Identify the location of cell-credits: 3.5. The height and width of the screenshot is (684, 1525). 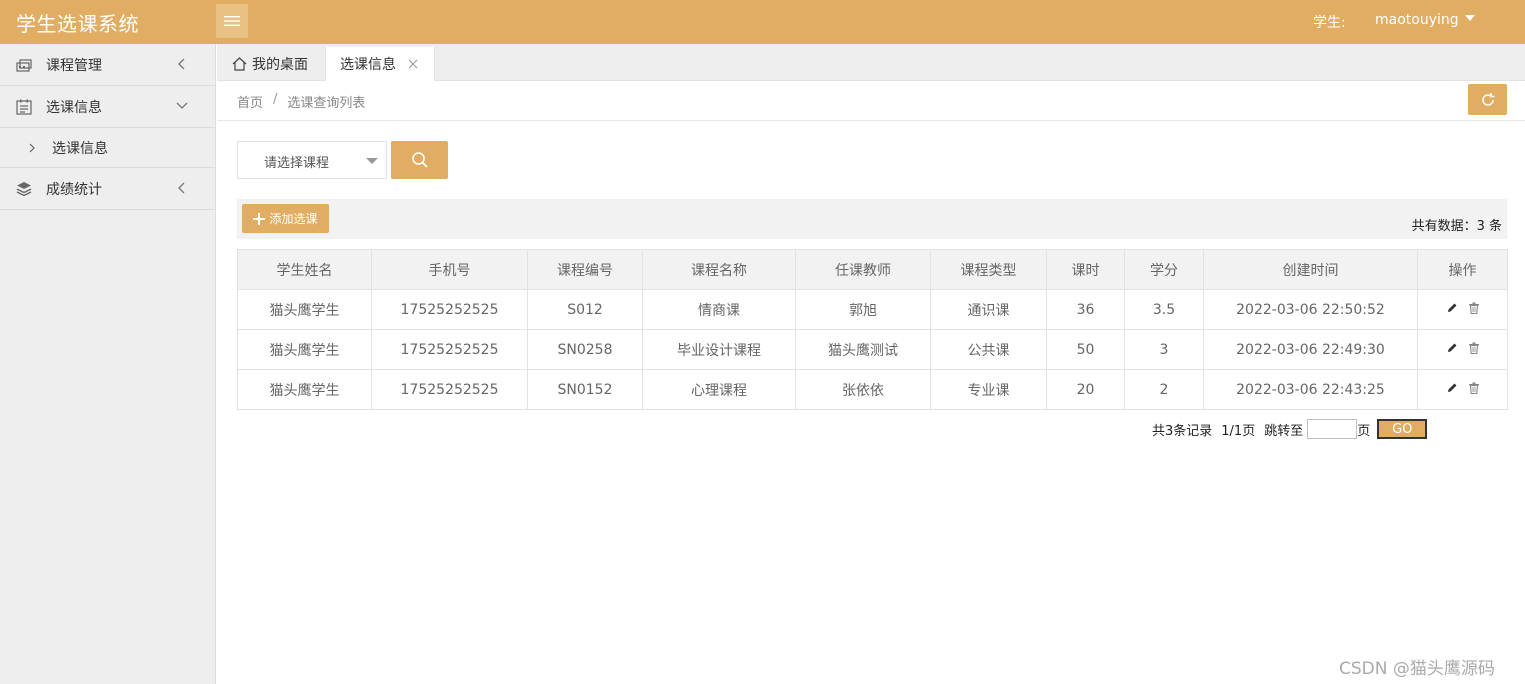
(1164, 309).